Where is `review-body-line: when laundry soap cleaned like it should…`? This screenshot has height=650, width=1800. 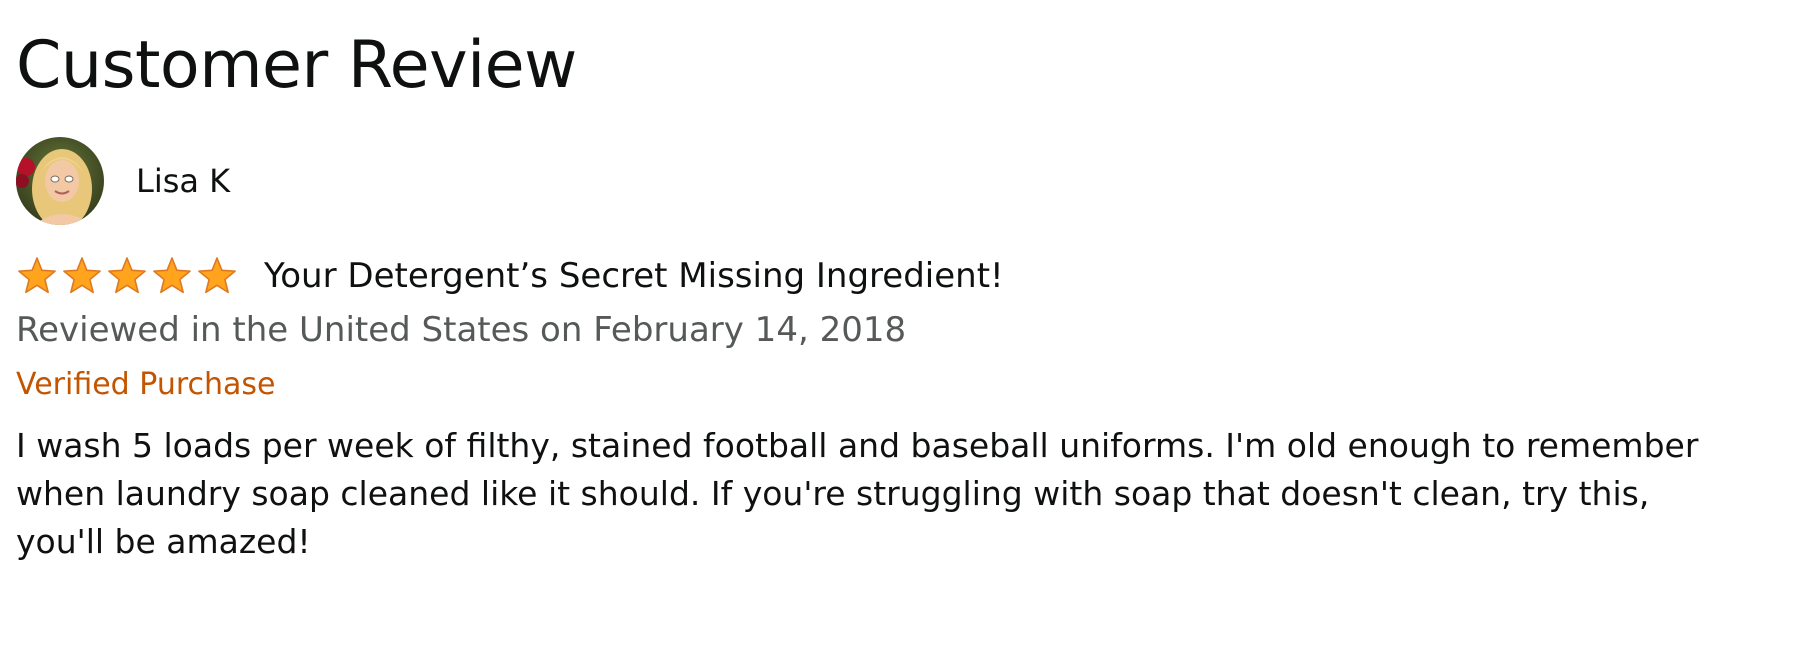
review-body-line: when laundry soap cleaned like it should… is located at coordinates (833, 493).